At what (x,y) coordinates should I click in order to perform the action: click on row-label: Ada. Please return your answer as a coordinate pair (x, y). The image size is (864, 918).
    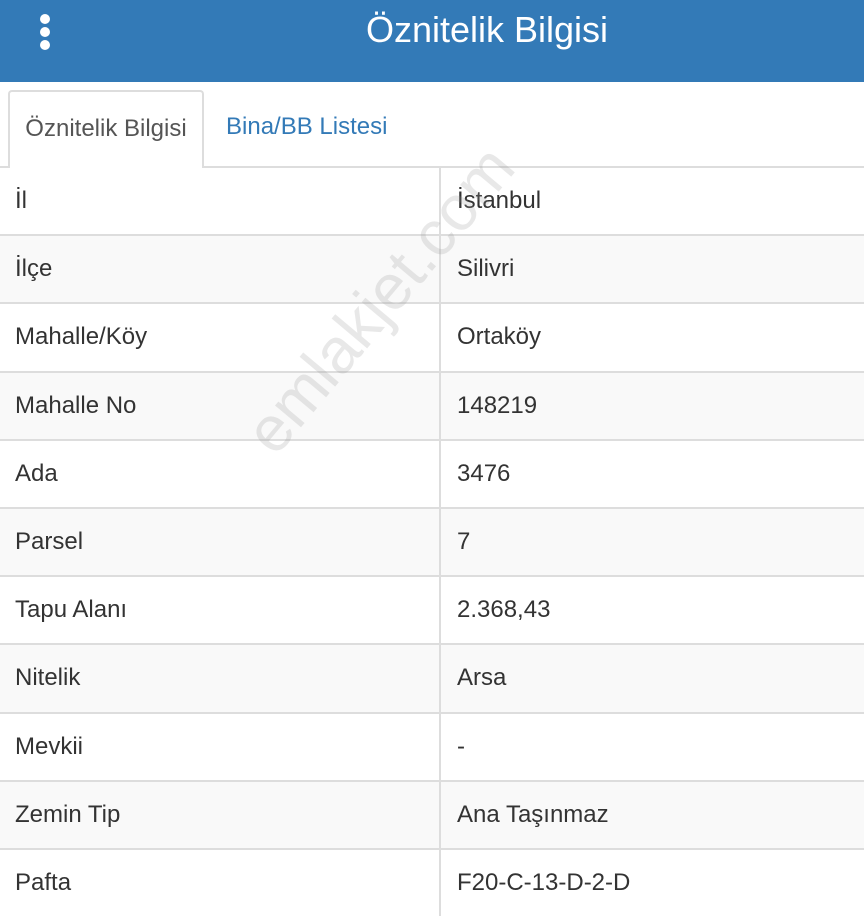
    Looking at the image, I should click on (36, 473).